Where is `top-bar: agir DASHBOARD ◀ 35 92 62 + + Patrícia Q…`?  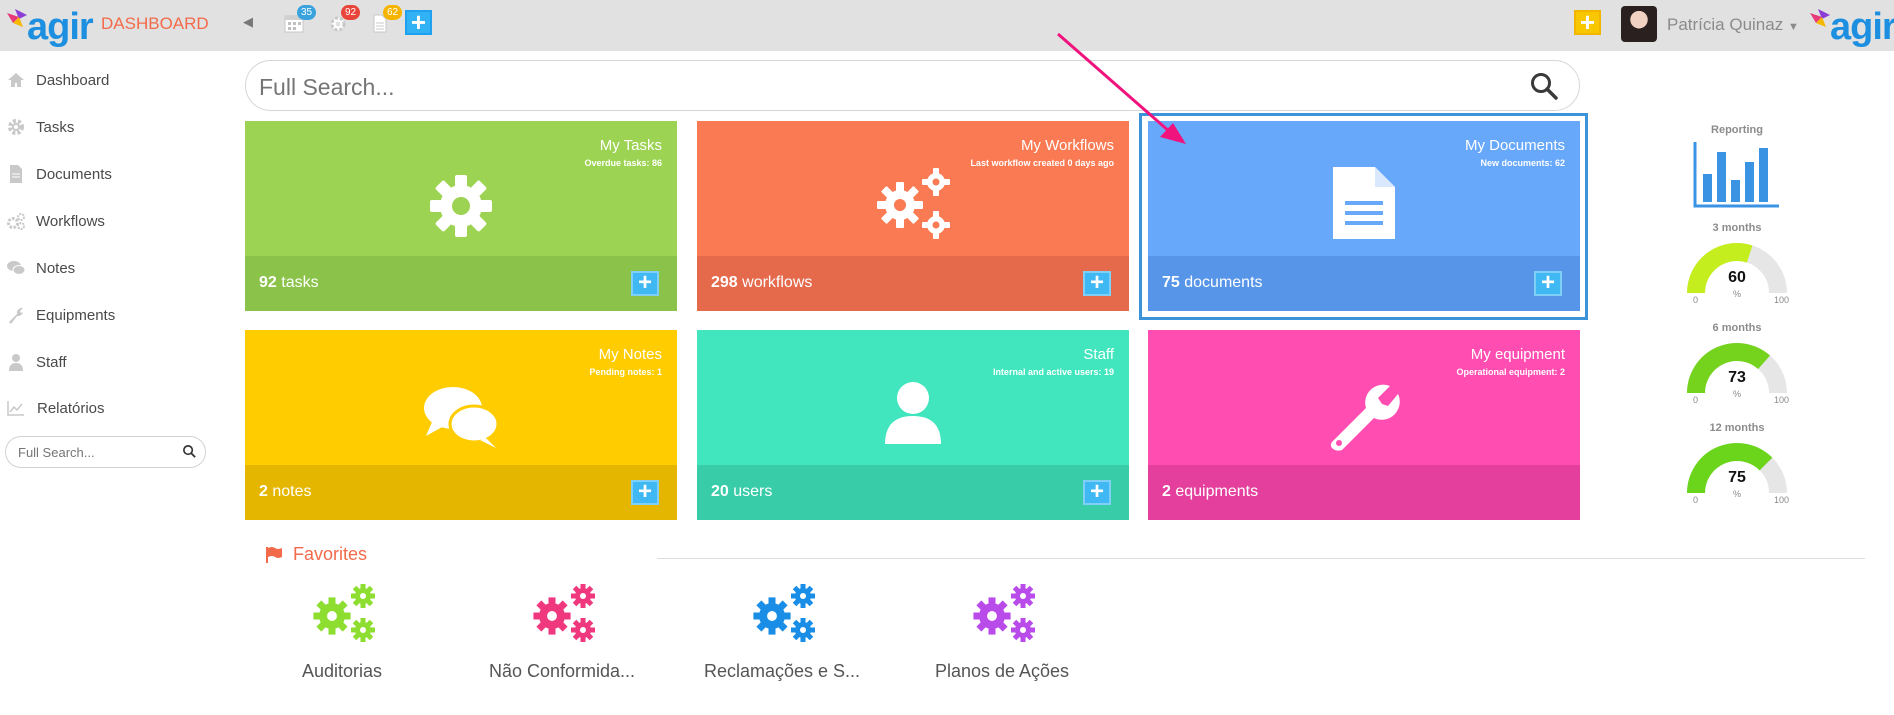
top-bar: agir DASHBOARD ◀ 35 92 62 + + Patrícia Q… is located at coordinates (947, 25).